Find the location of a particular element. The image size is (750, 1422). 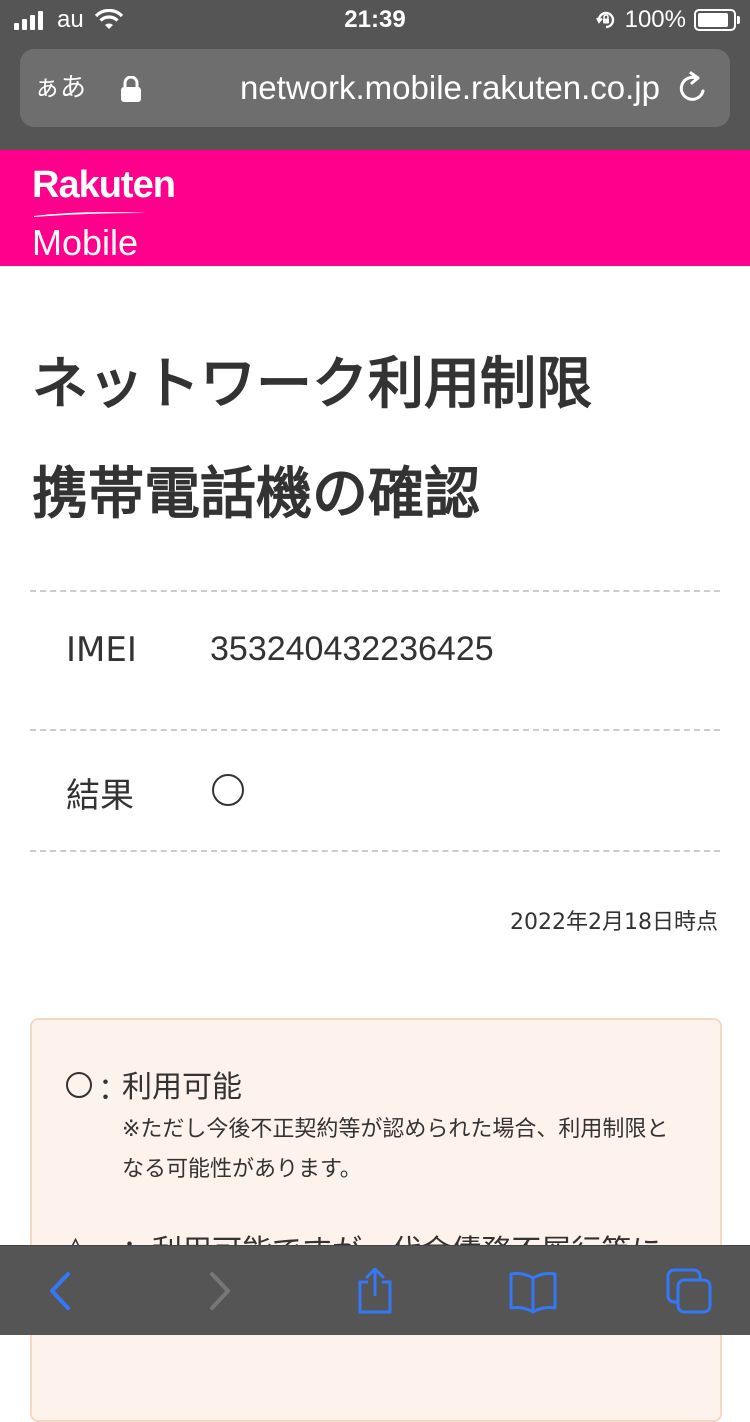

text-size-button: ぁあ is located at coordinates (60, 88).